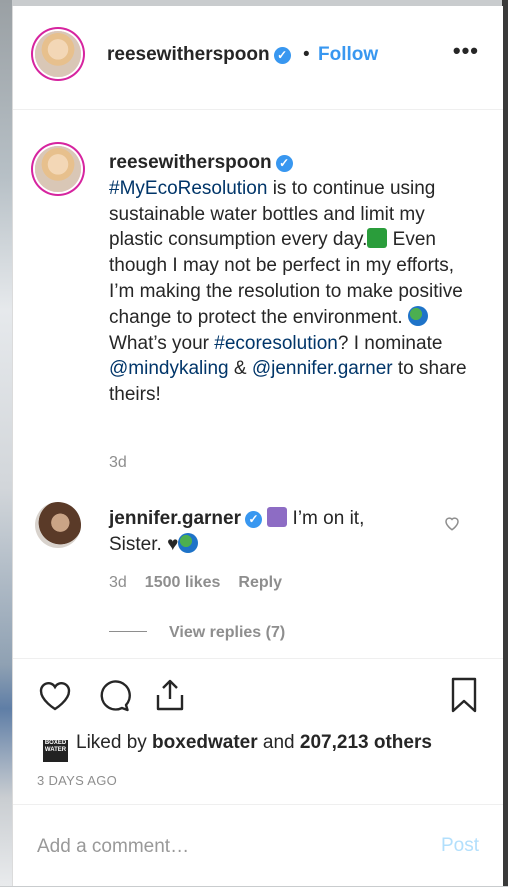 This screenshot has height=887, width=508. What do you see at coordinates (188, 54) in the screenshot?
I see `author-username-text: reesewitherspoon` at bounding box center [188, 54].